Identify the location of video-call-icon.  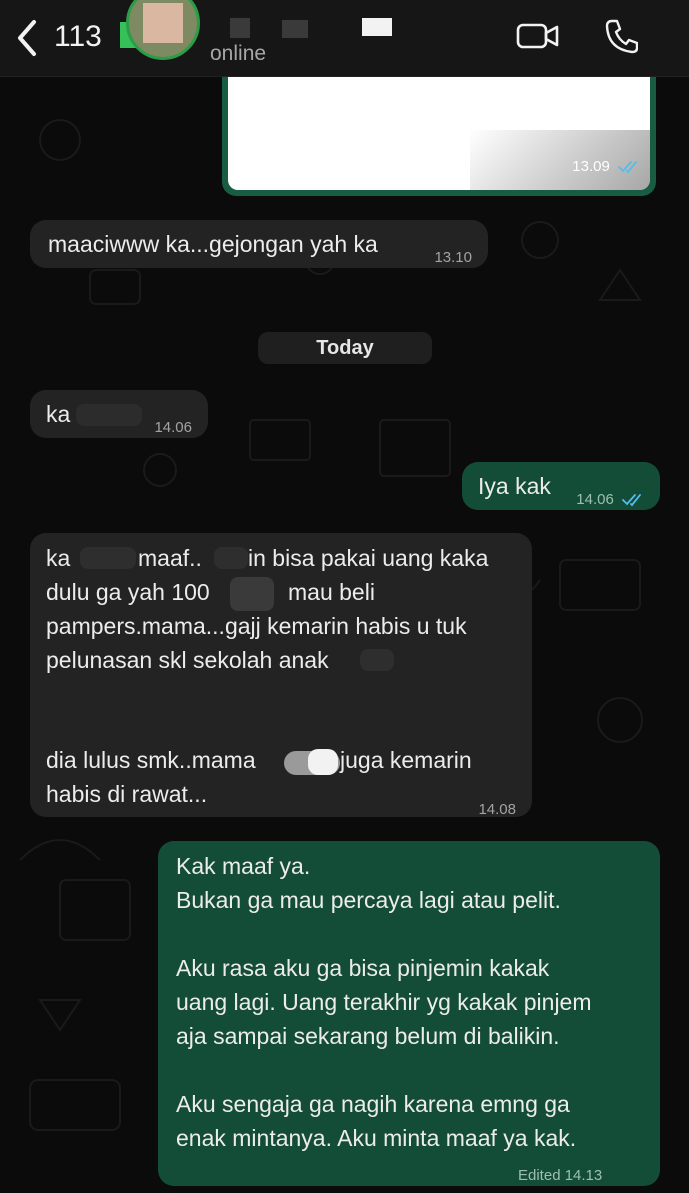
(537, 36).